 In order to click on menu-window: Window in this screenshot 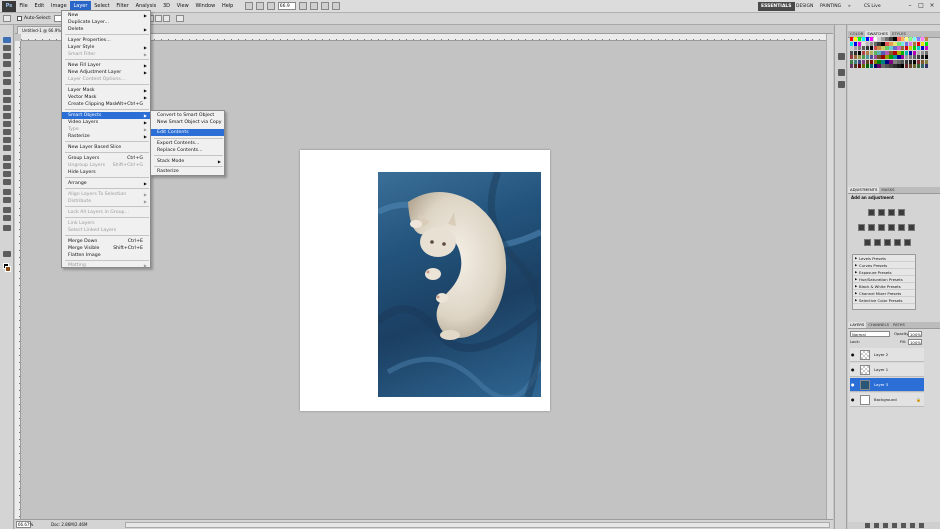, I will do `click(205, 6)`.